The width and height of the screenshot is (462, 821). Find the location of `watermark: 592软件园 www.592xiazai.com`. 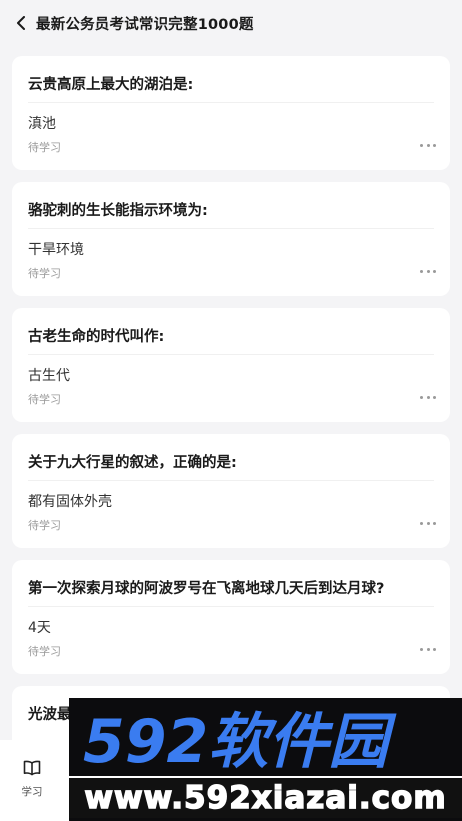

watermark: 592软件园 www.592xiazai.com is located at coordinates (265, 759).